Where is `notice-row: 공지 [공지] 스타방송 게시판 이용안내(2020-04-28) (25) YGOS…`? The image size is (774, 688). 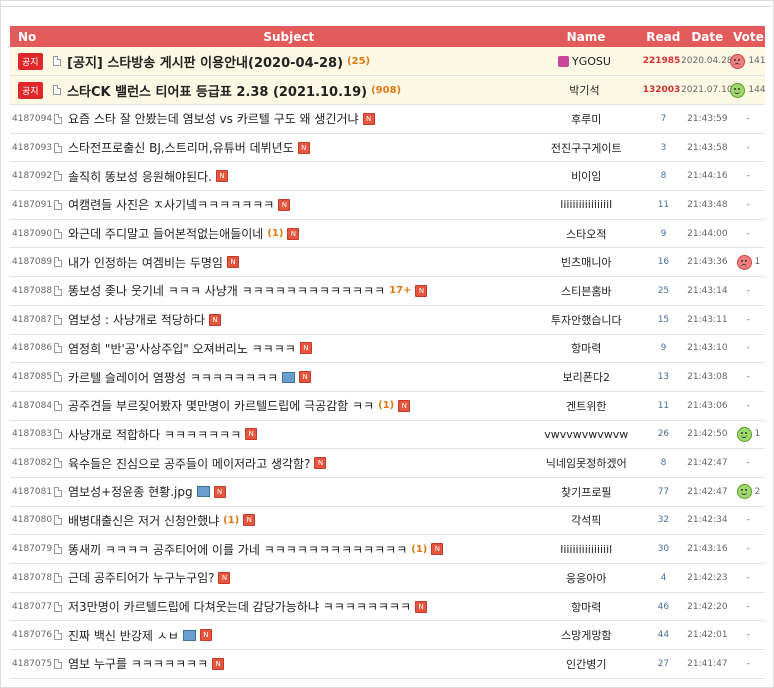 notice-row: 공지 [공지] 스타방송 게시판 이용안내(2020-04-28) (25) YGOS… is located at coordinates (388, 61).